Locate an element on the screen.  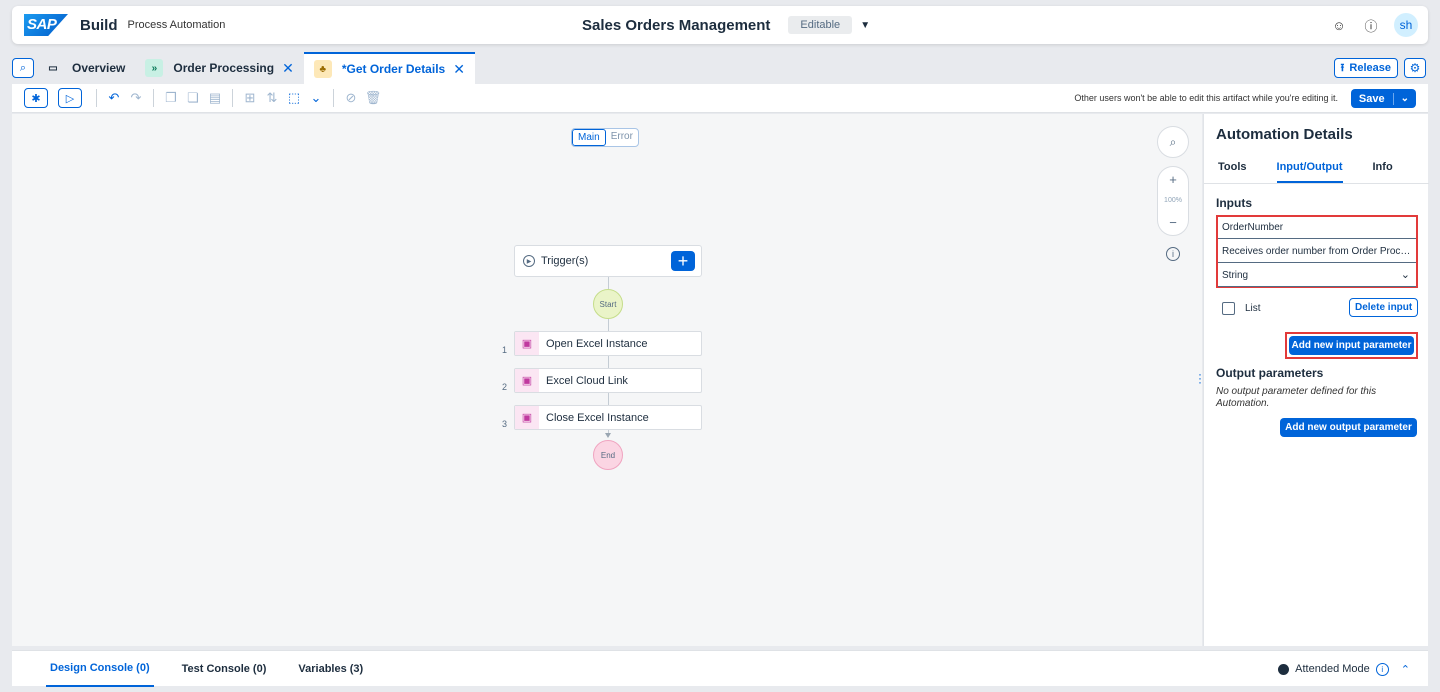
step-number: 1 is located at coordinates (505, 350).